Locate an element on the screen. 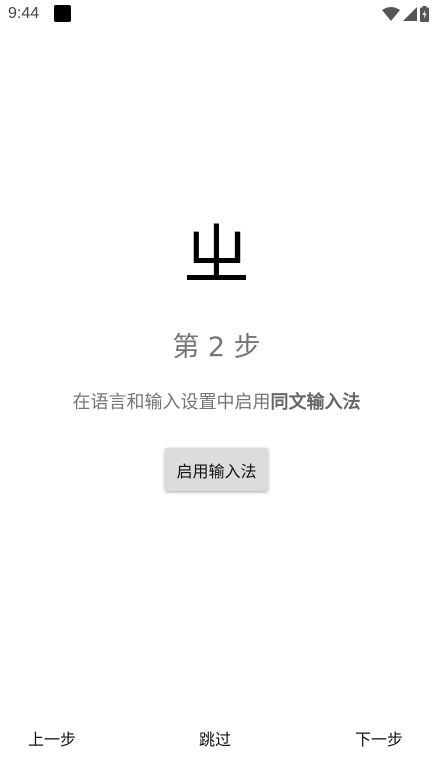 The height and width of the screenshot is (769, 433). notification-square-icon is located at coordinates (62, 13).